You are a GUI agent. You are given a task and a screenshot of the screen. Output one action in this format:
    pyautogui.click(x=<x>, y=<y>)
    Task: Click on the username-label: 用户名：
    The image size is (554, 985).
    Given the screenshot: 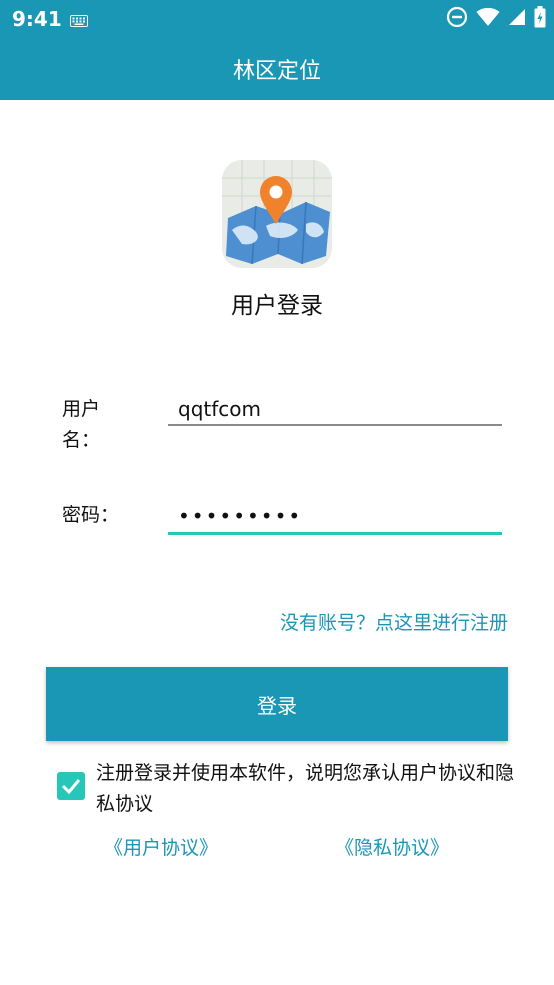 What is the action you would take?
    pyautogui.click(x=81, y=424)
    